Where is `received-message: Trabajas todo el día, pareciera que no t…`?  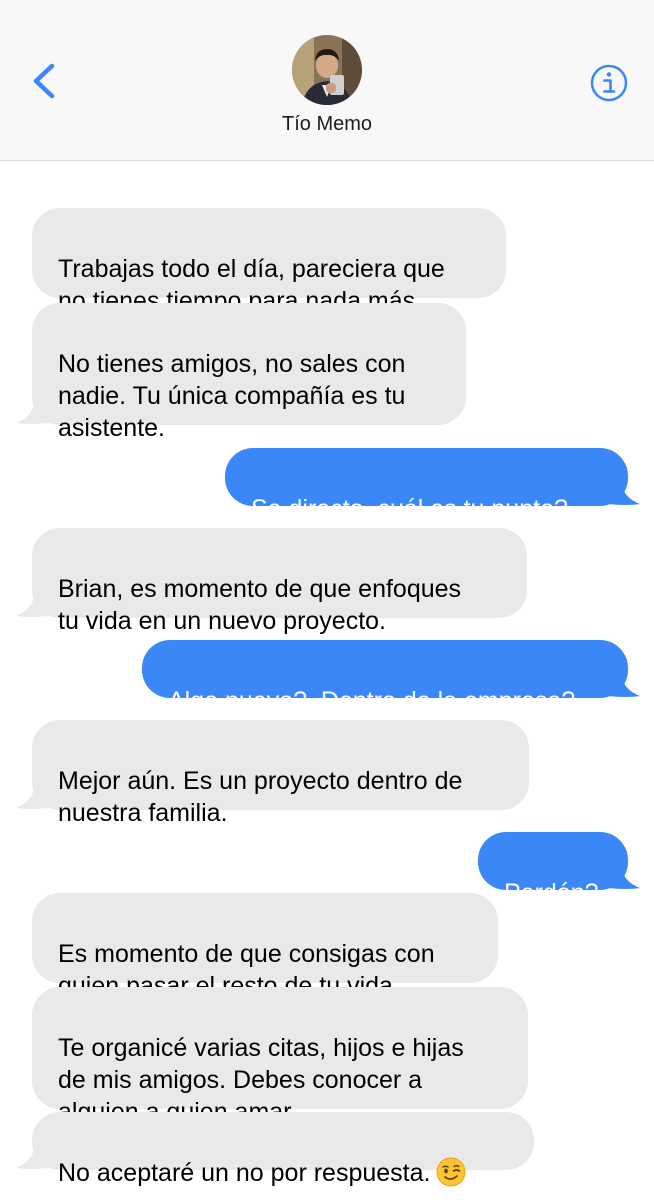
received-message: Trabajas todo el día, pareciera que no t… is located at coordinates (269, 261).